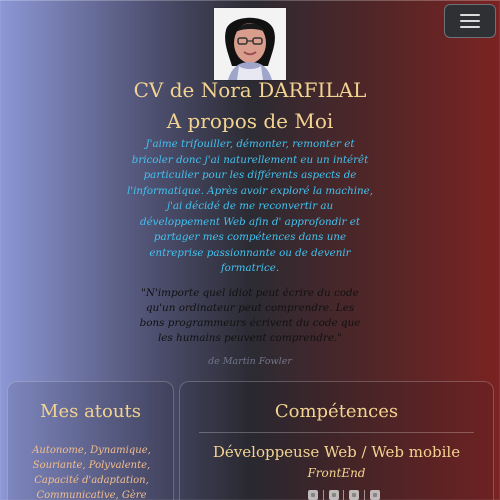 The image size is (500, 500). I want to click on profile-photo-icon, so click(250, 44).